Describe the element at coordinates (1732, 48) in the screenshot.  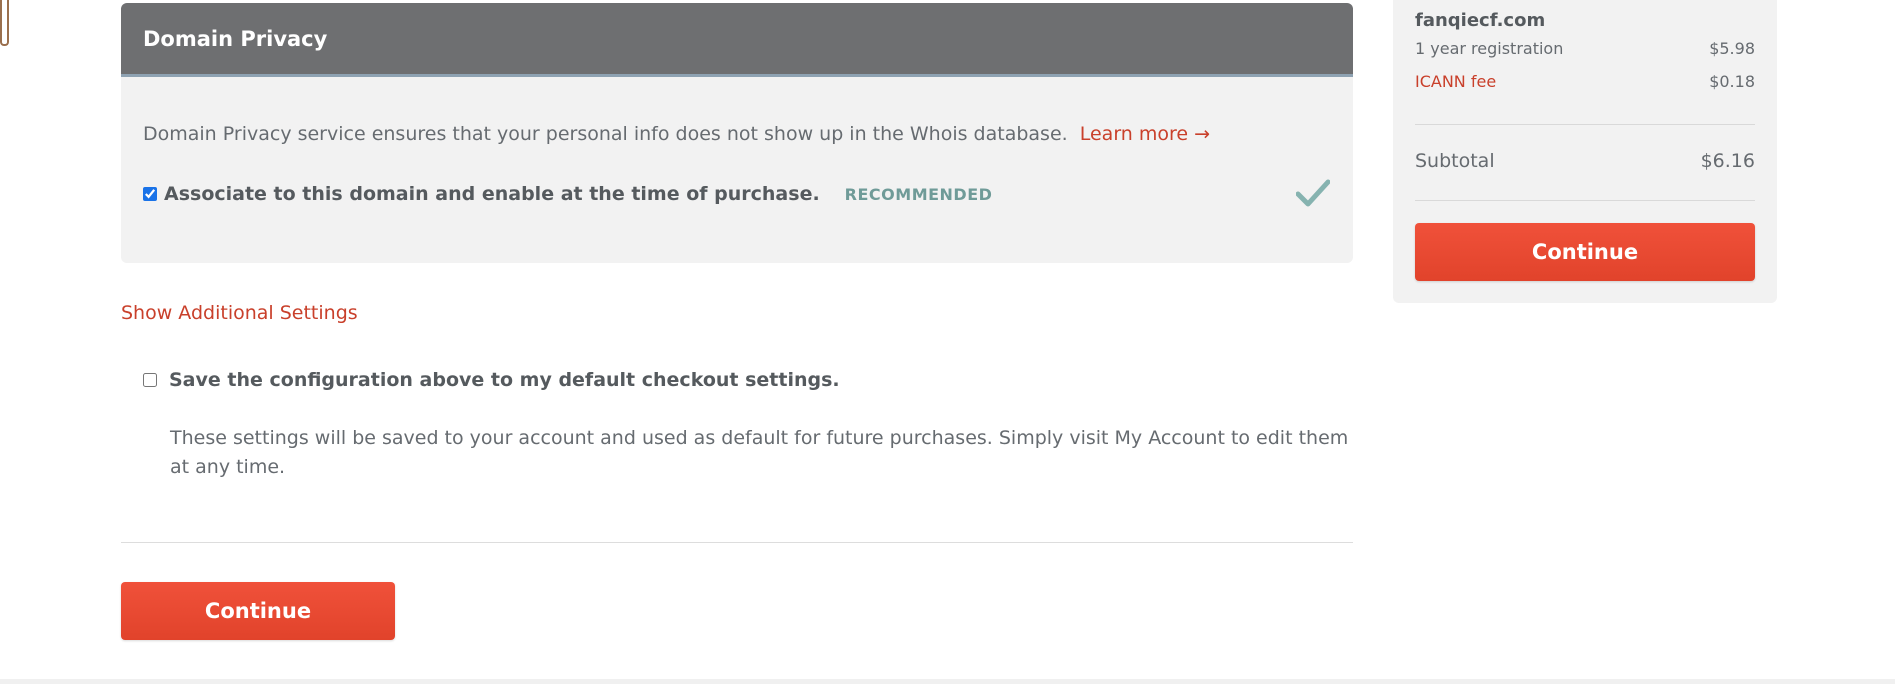
I see `summary-line-amount: $5.98` at that location.